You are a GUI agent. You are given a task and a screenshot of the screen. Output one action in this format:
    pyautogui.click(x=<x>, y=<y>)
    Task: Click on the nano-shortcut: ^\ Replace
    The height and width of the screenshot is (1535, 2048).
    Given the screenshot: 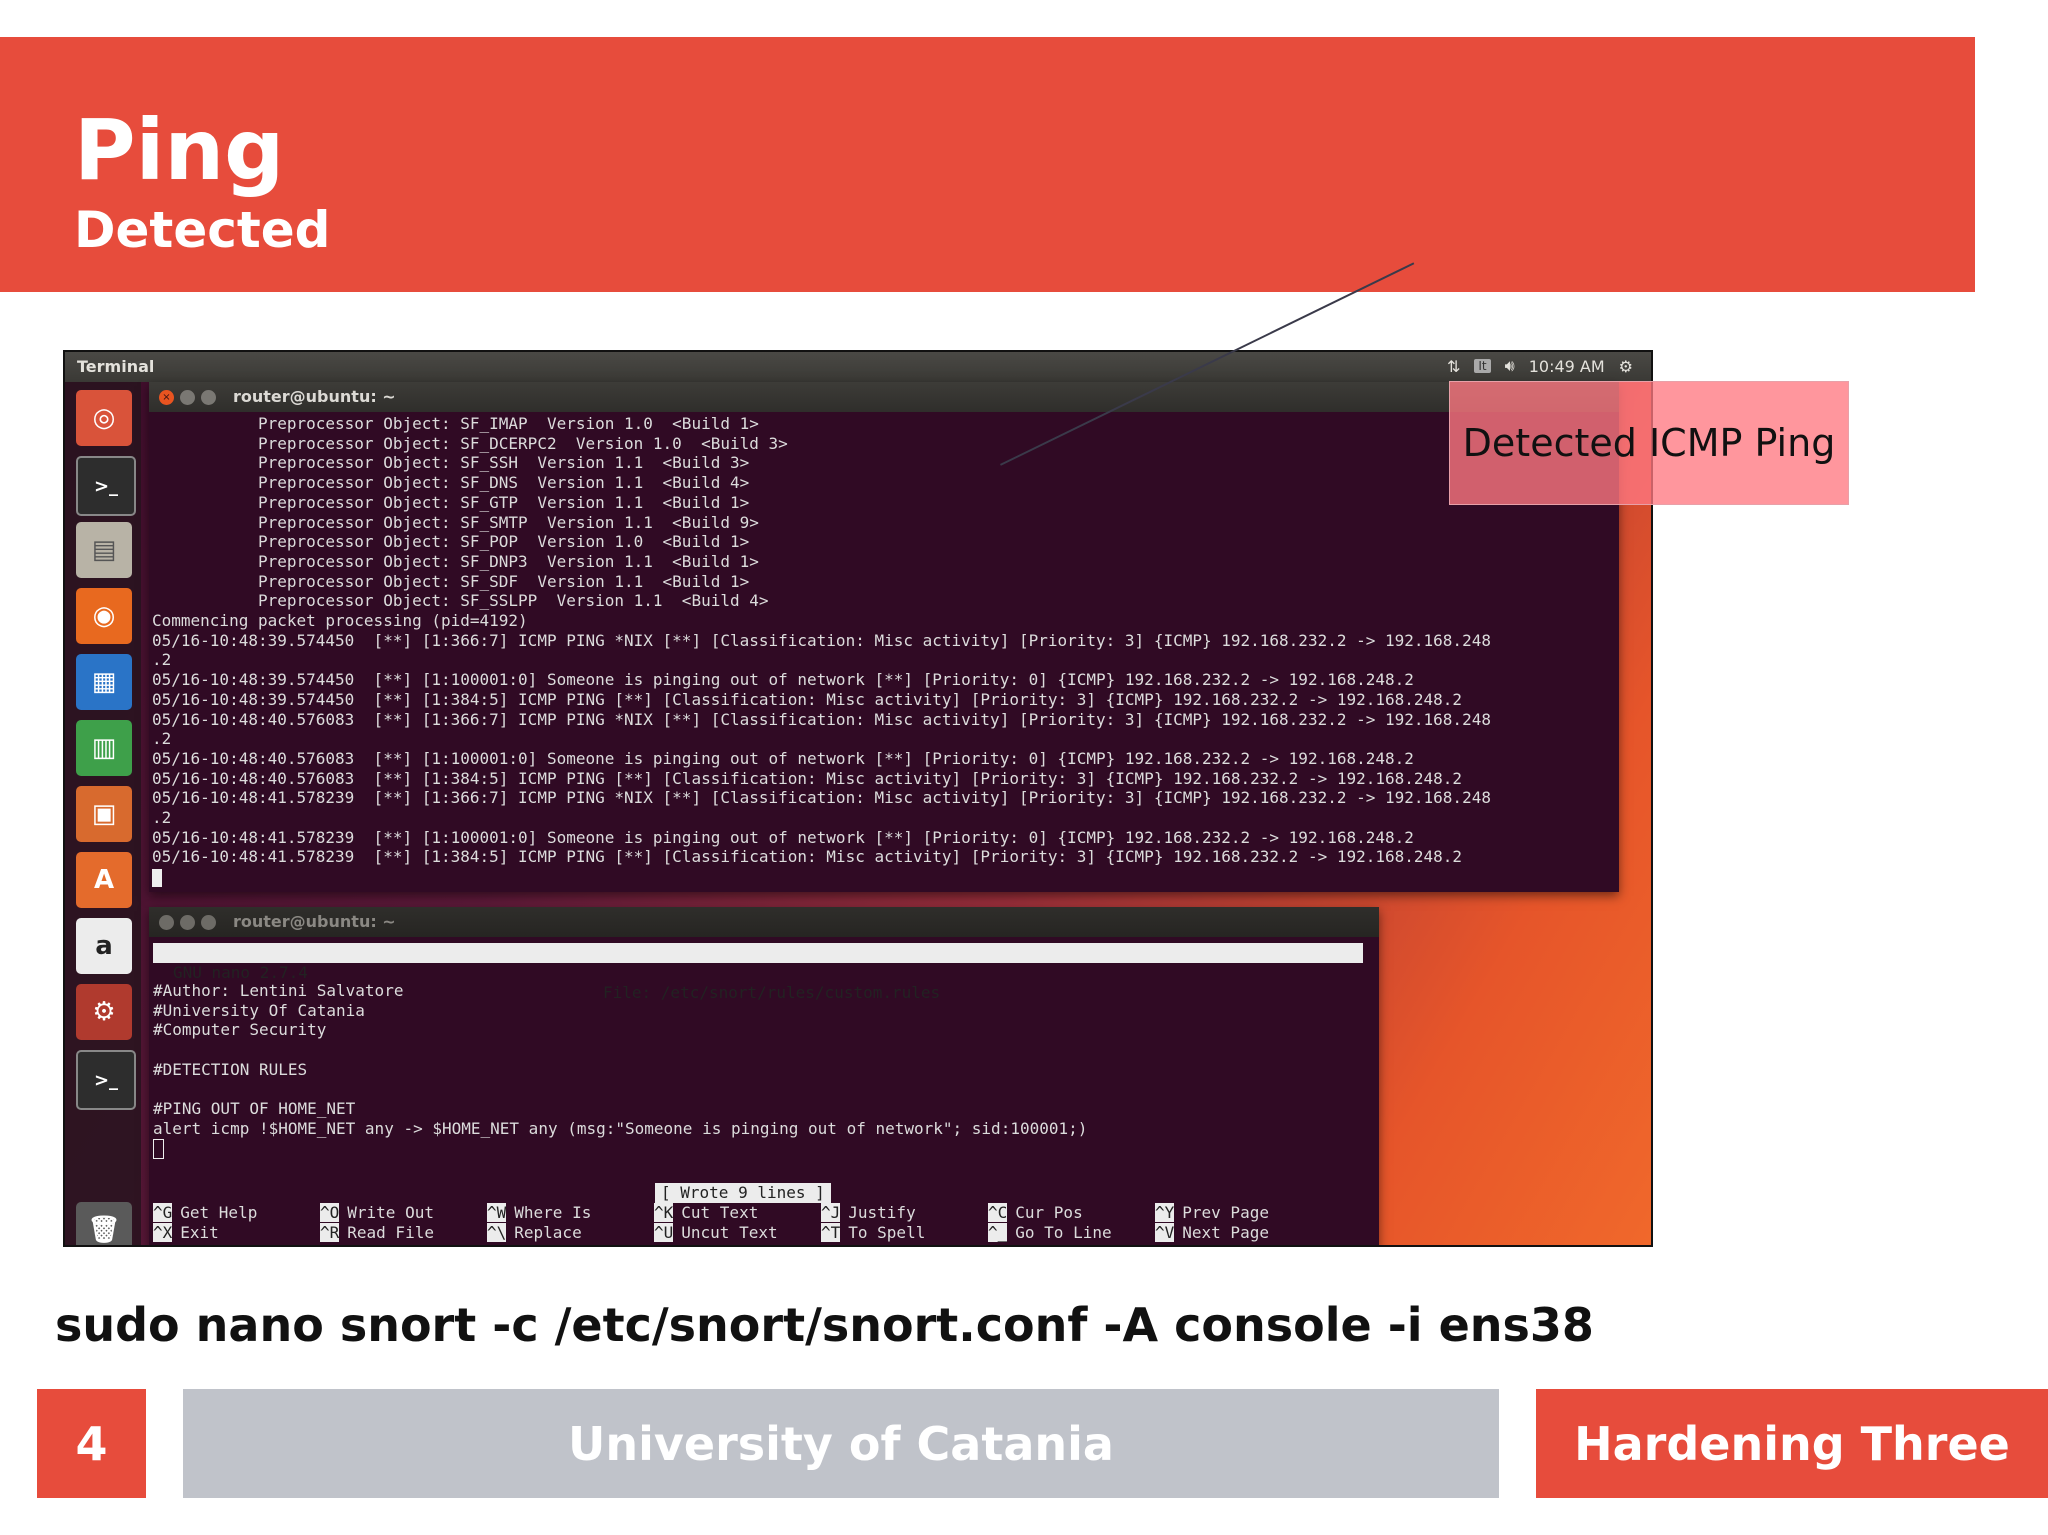 What is the action you would take?
    pyautogui.click(x=534, y=1233)
    